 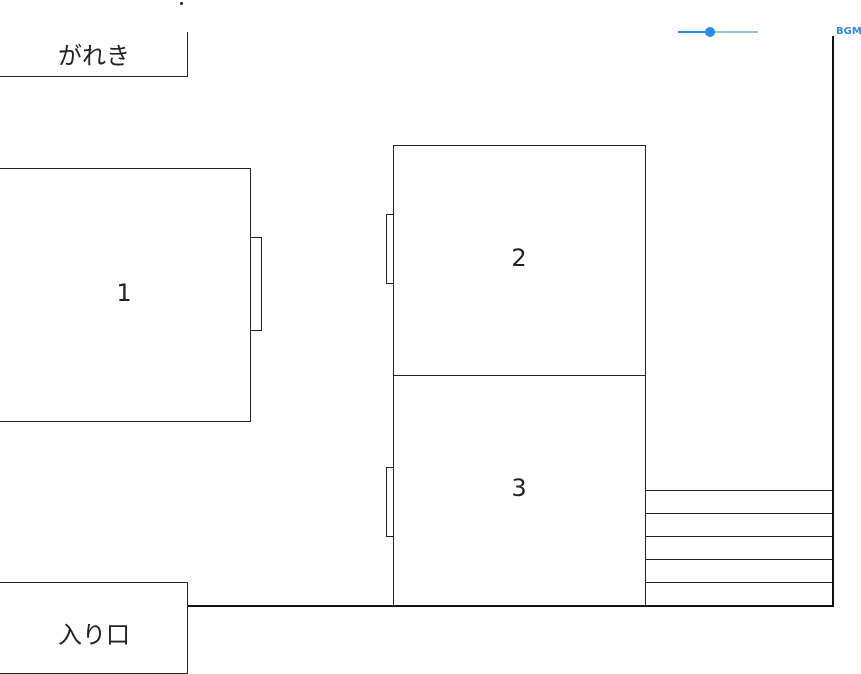 I want to click on room-1: 1, so click(x=125, y=295).